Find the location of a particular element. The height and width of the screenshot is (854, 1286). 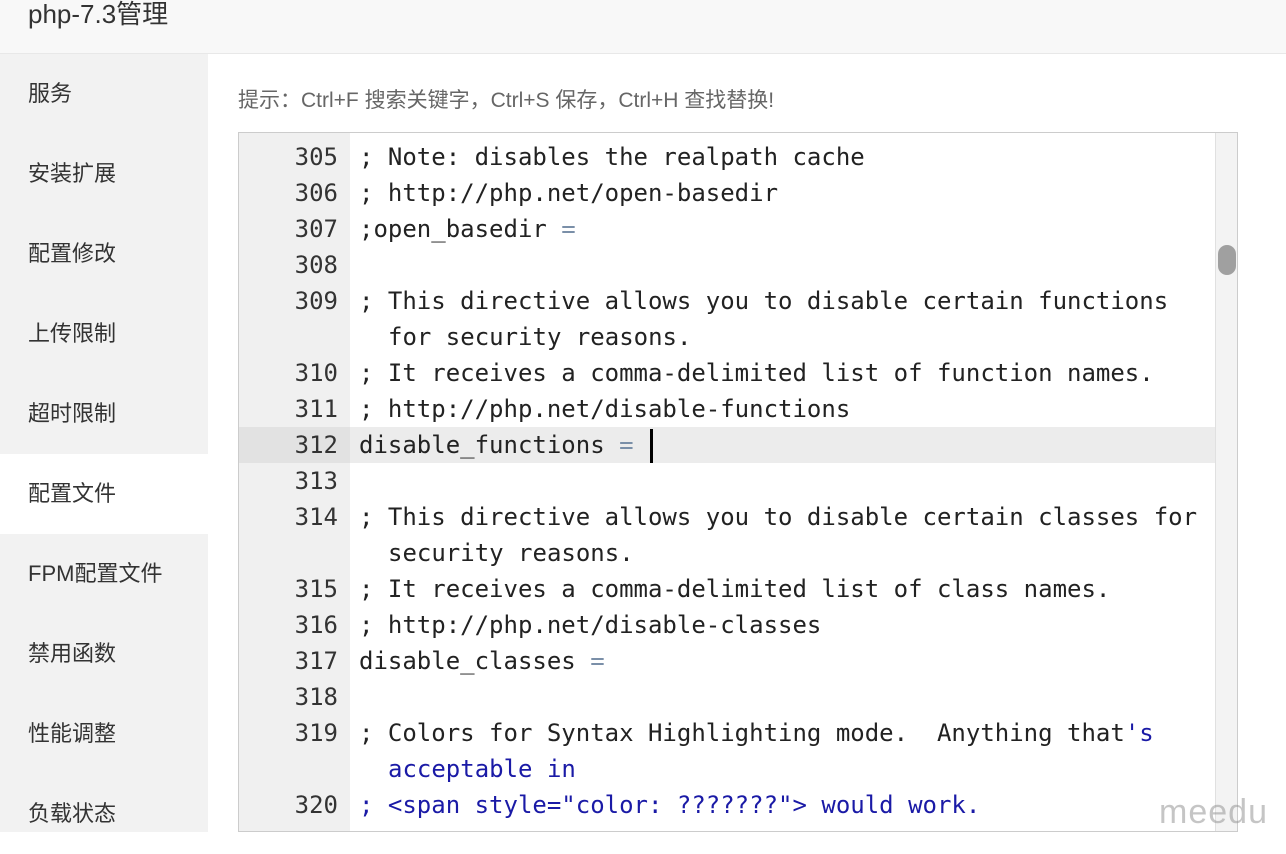

shortcut-hint: 提示：Ctrl+F 搜索关键字，Ctrl+S 保存，Ctrl+H 查找替换! is located at coordinates (506, 100).